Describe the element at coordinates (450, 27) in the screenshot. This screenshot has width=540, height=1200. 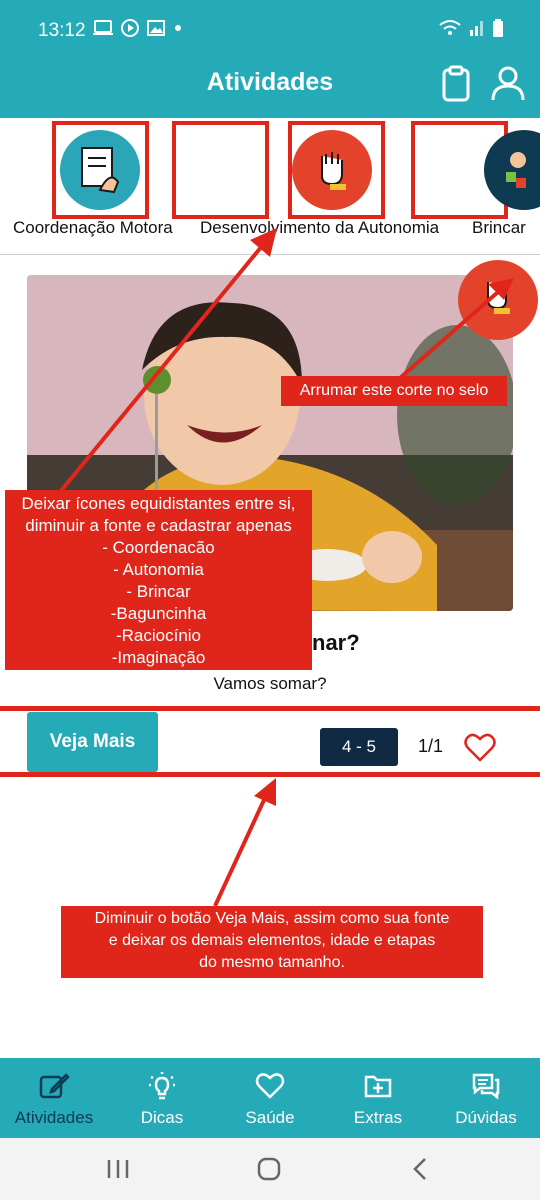
I see `wifi-icon` at that location.